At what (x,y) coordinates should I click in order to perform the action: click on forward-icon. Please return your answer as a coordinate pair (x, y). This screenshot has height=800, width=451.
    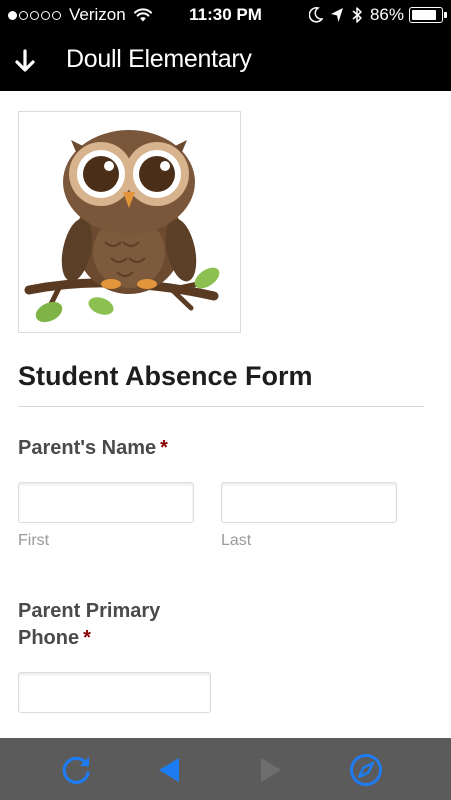
    Looking at the image, I should click on (271, 770).